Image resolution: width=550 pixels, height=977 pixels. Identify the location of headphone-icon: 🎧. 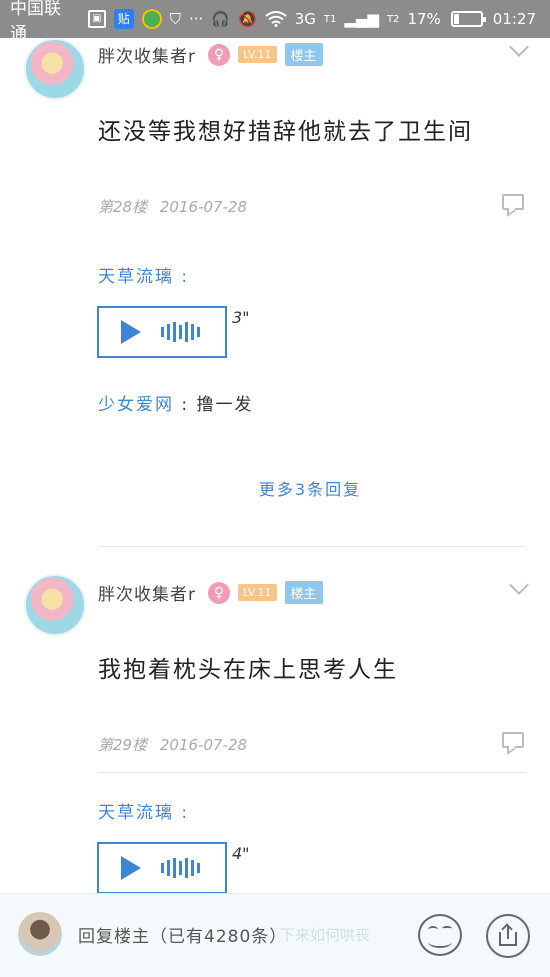
(220, 19).